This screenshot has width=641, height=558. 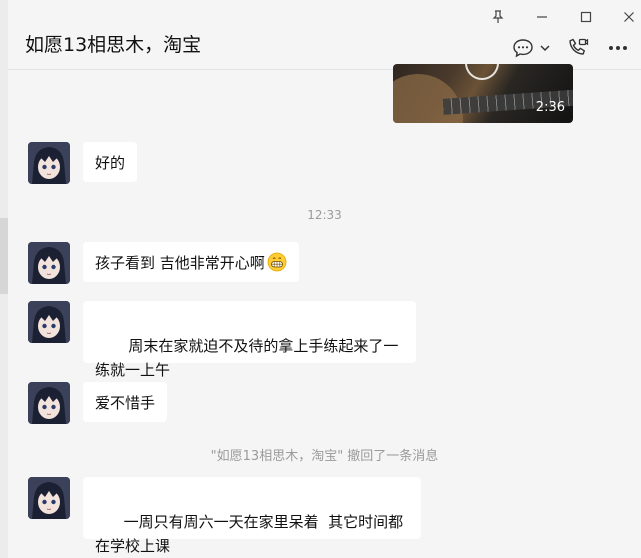 What do you see at coordinates (324, 215) in the screenshot?
I see `timestamp: 12:33` at bounding box center [324, 215].